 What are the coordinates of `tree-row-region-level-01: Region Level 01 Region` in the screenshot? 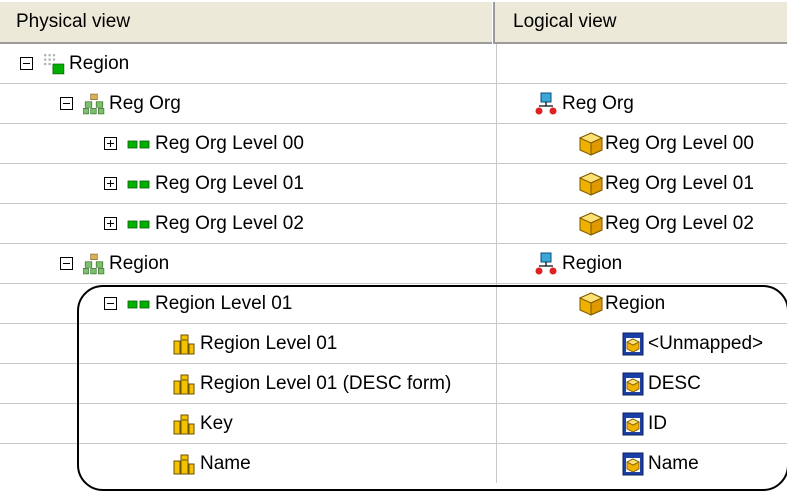 It's located at (393, 304).